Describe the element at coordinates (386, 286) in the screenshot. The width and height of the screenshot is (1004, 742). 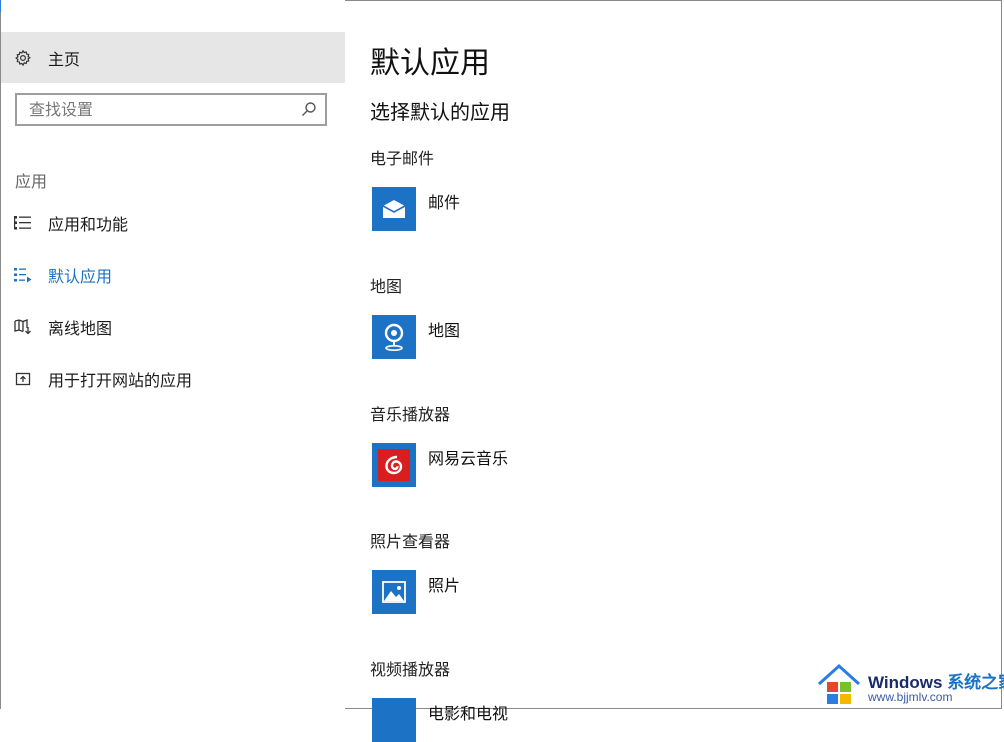
I see `category-maps-label: 地图` at that location.